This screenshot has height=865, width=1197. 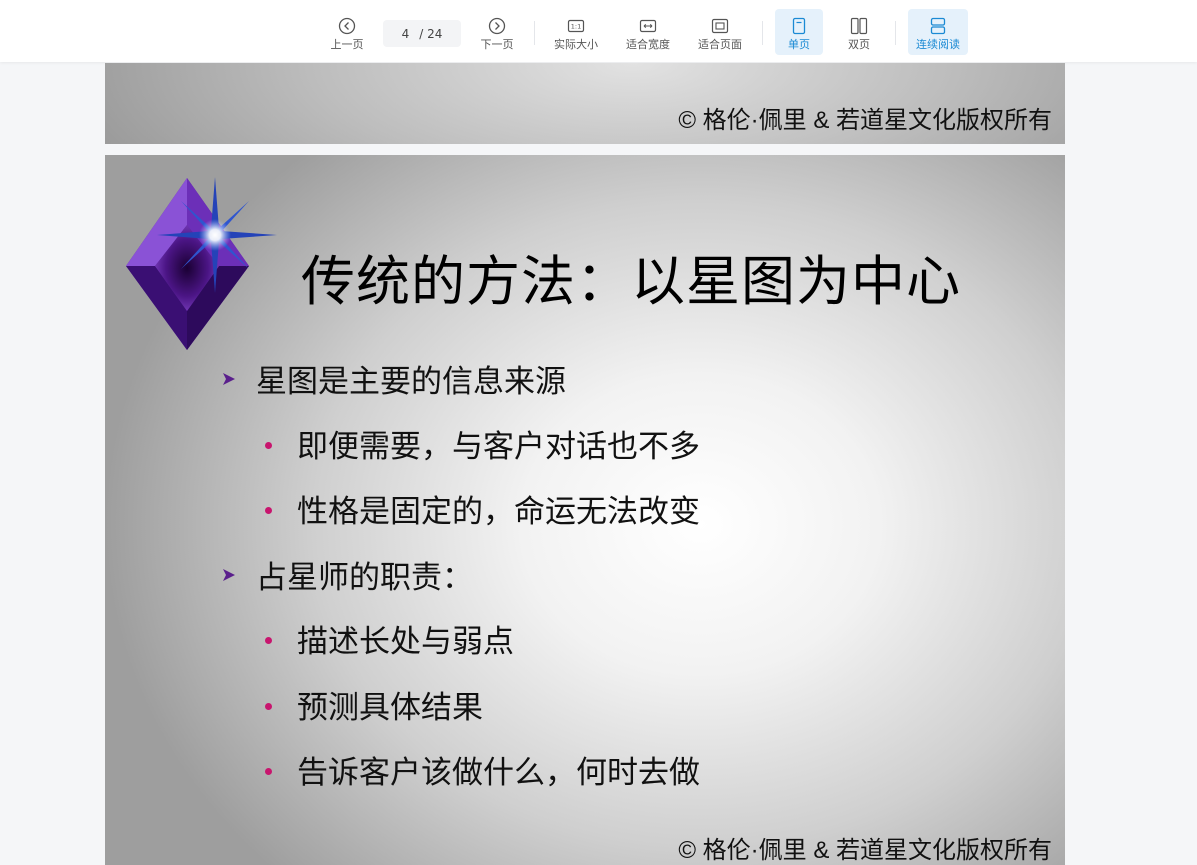 What do you see at coordinates (497, 44) in the screenshot?
I see `next-page-label: 下一页` at bounding box center [497, 44].